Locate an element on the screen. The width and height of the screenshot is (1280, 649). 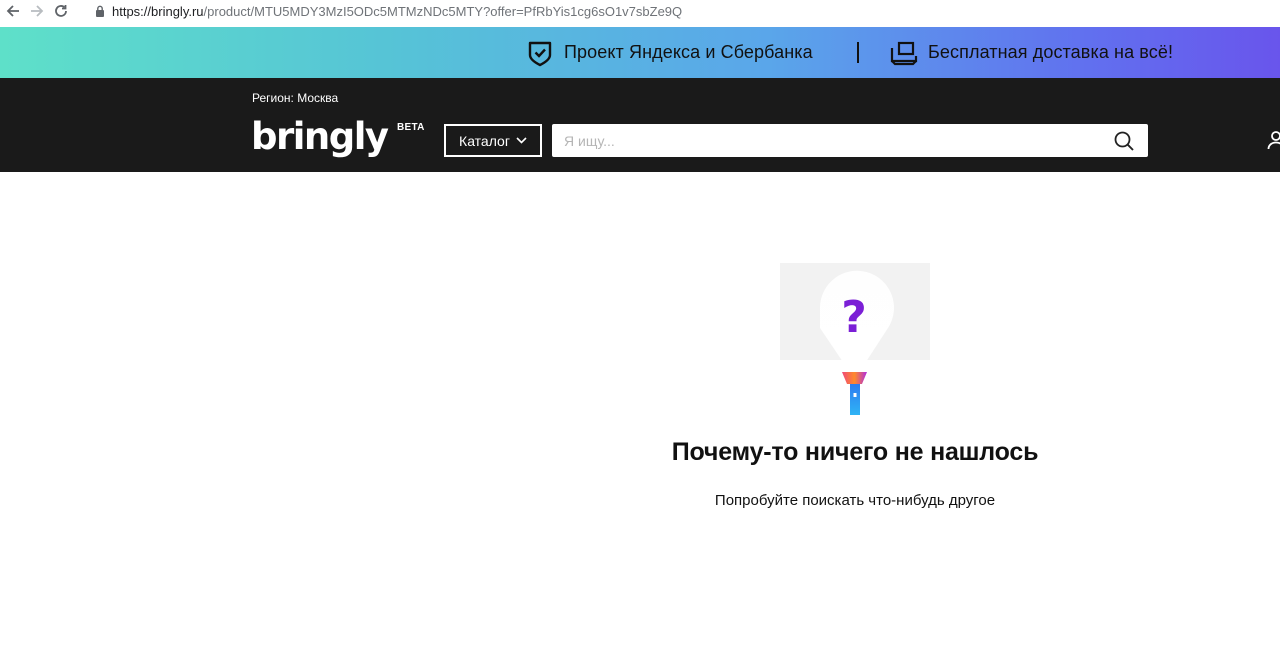
reload-icon is located at coordinates (61, 11).